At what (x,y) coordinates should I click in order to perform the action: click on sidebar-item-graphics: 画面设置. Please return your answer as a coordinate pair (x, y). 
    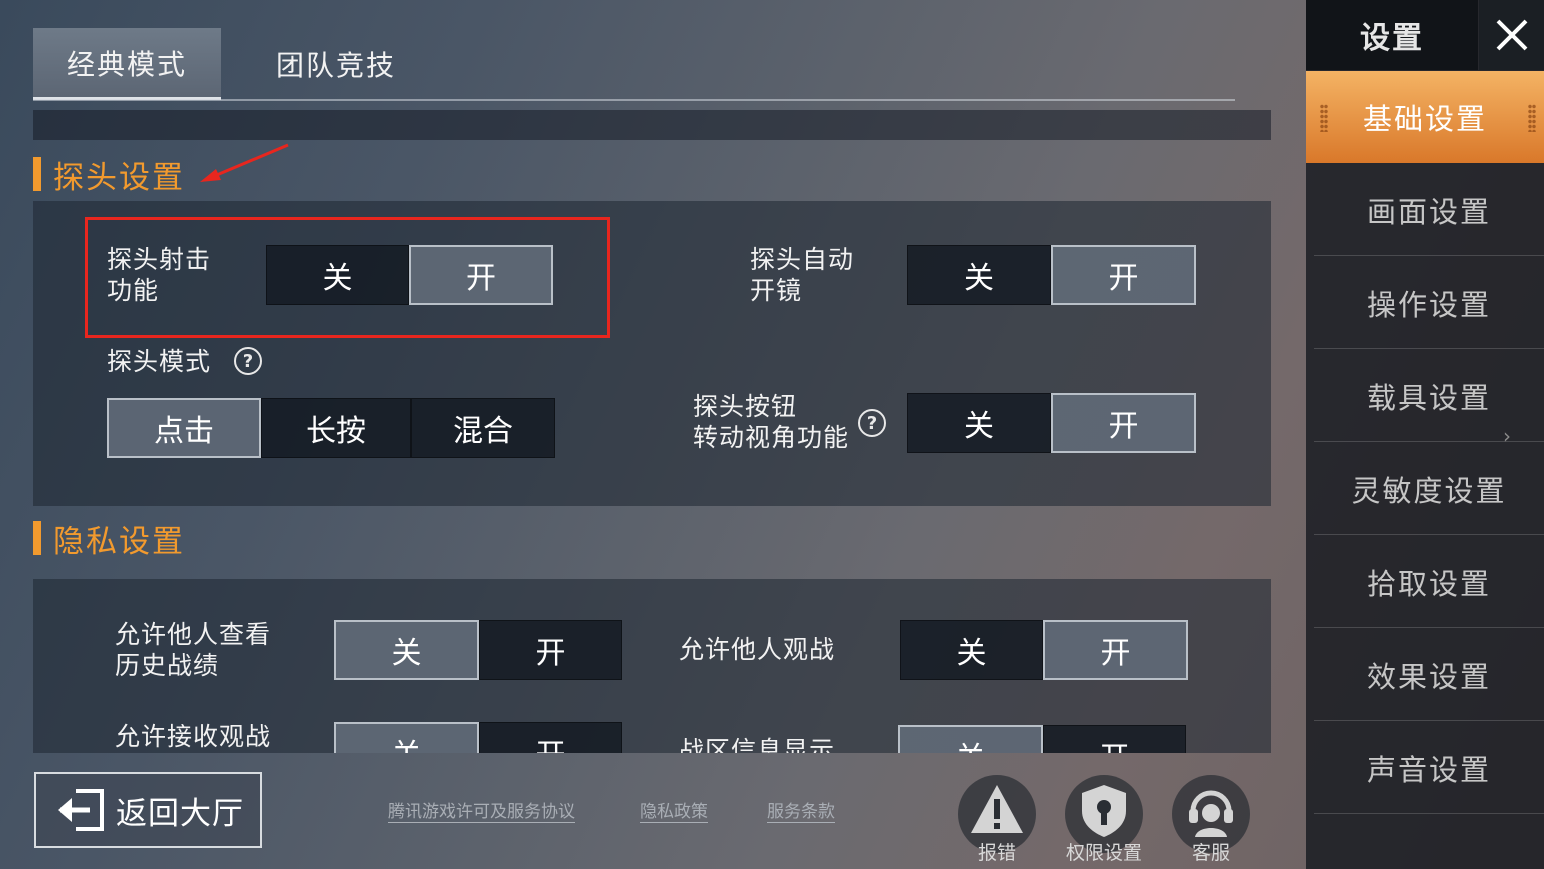
    Looking at the image, I should click on (1429, 210).